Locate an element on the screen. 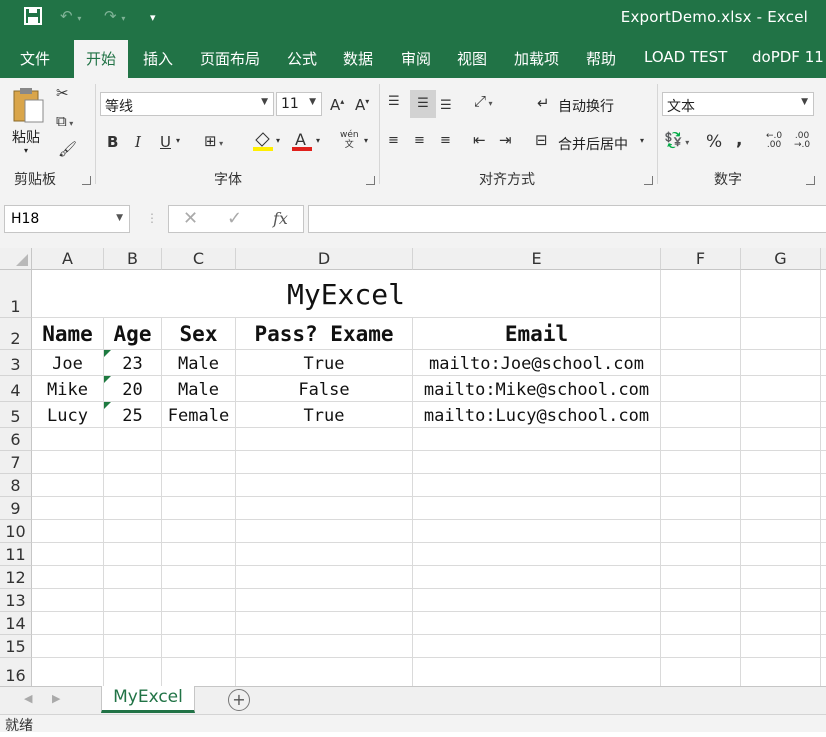  decrease-font-icon: A▾ is located at coordinates (362, 105).